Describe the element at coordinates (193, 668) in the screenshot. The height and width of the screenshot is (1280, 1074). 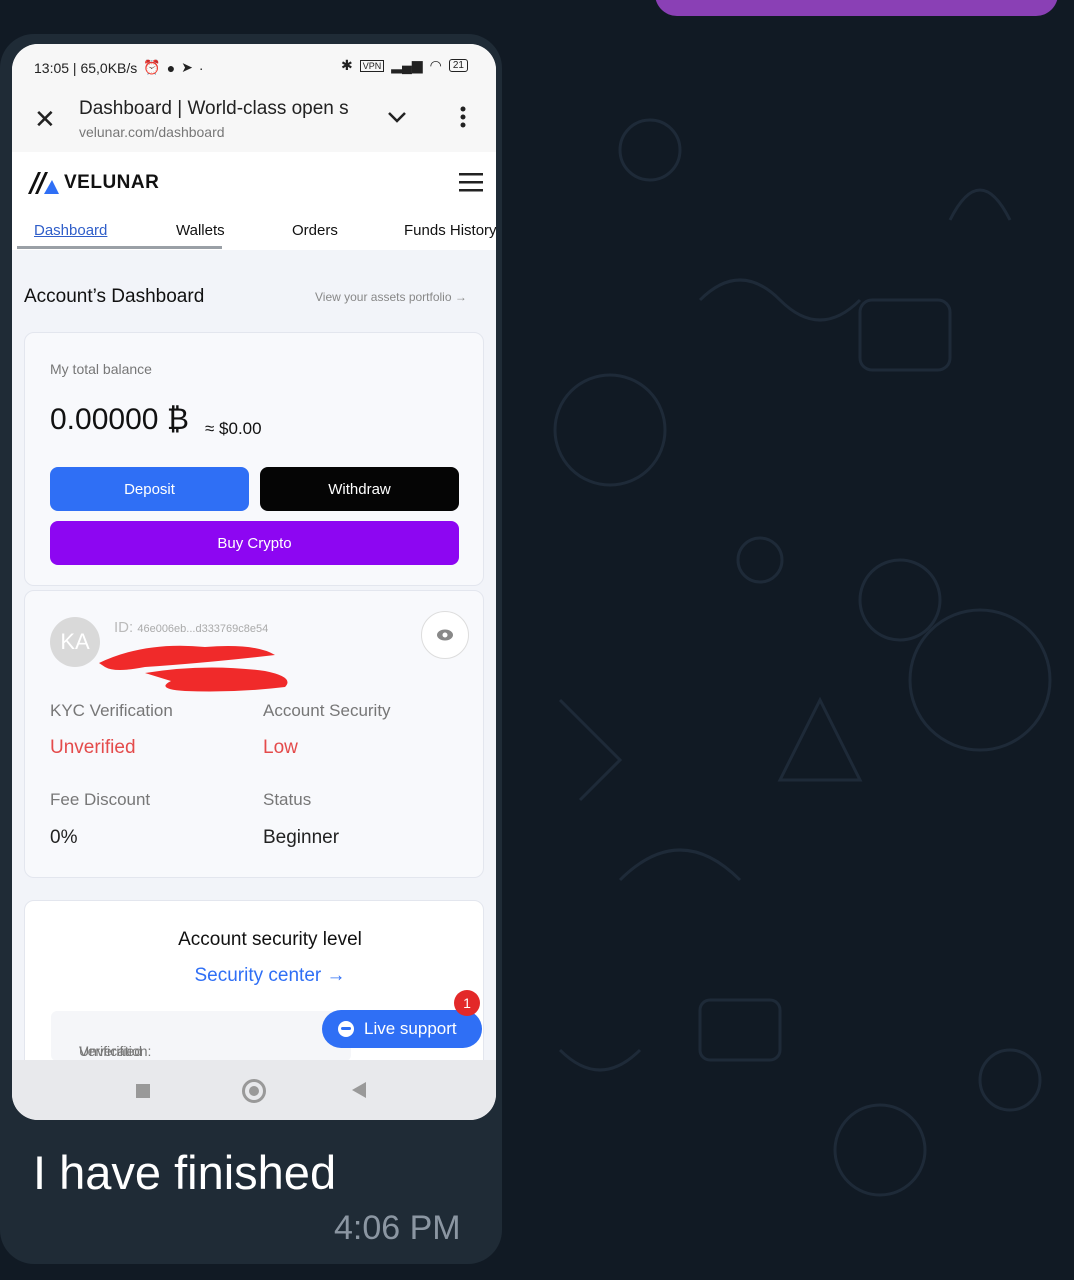
I see `redaction-scribble` at that location.